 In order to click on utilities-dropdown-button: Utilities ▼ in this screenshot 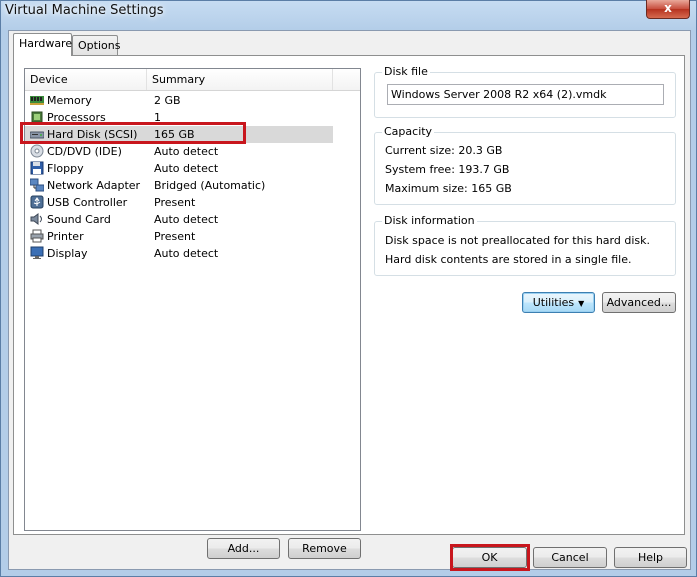, I will do `click(558, 302)`.